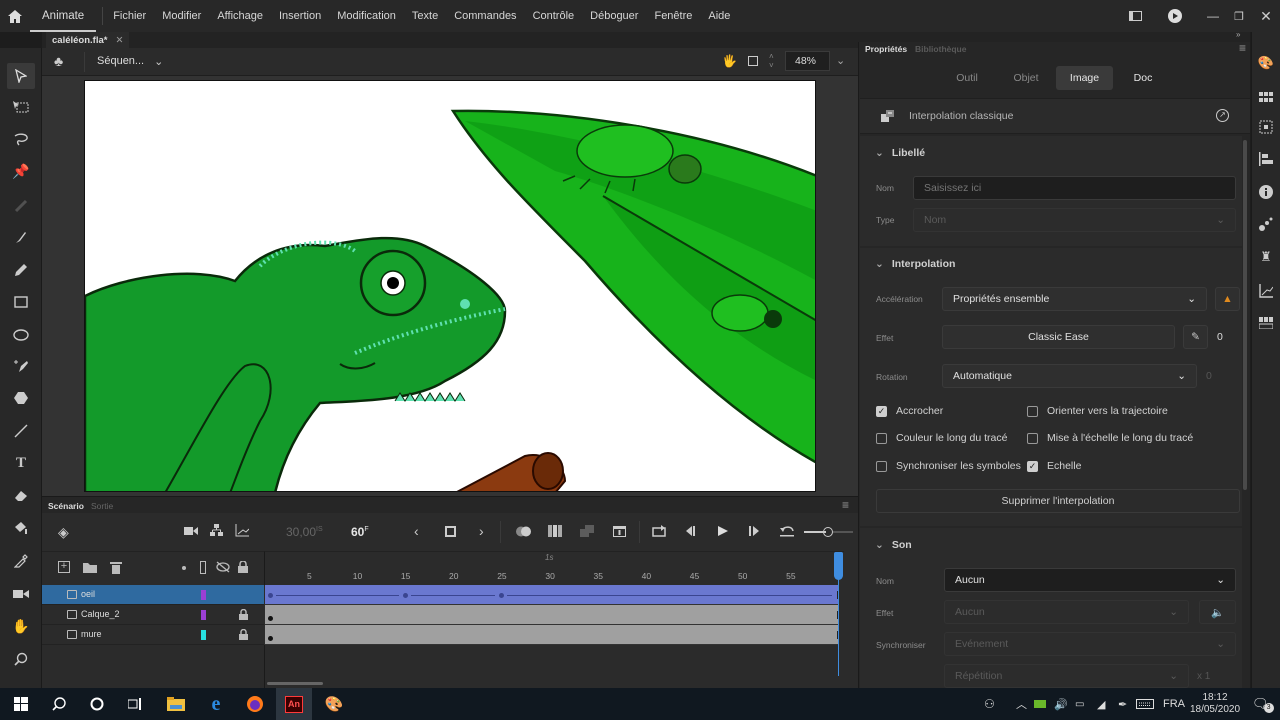 Image resolution: width=1280 pixels, height=720 pixels. Describe the element at coordinates (1175, 16) in the screenshot. I see `test-movie-play-icon` at that location.